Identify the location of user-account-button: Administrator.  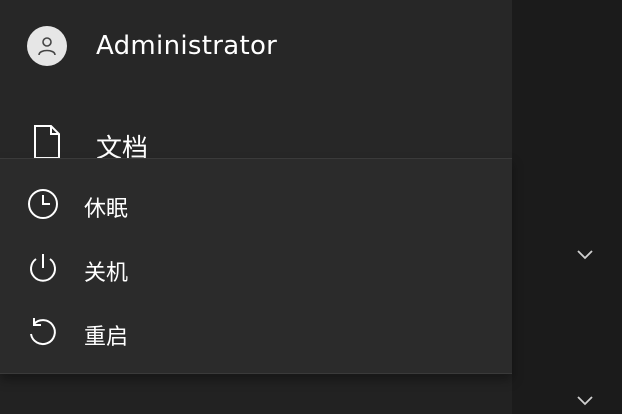
(256, 47).